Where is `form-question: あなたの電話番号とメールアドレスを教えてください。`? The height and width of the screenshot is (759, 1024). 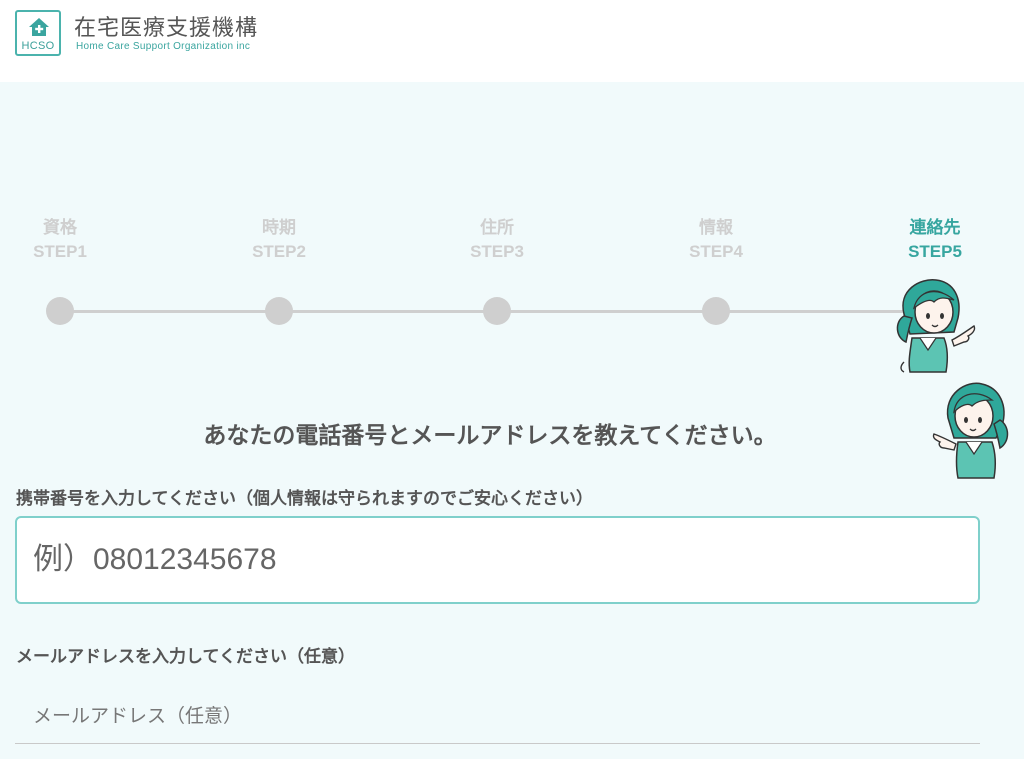 form-question: あなたの電話番号とメールアドレスを教えてください。 is located at coordinates (490, 436).